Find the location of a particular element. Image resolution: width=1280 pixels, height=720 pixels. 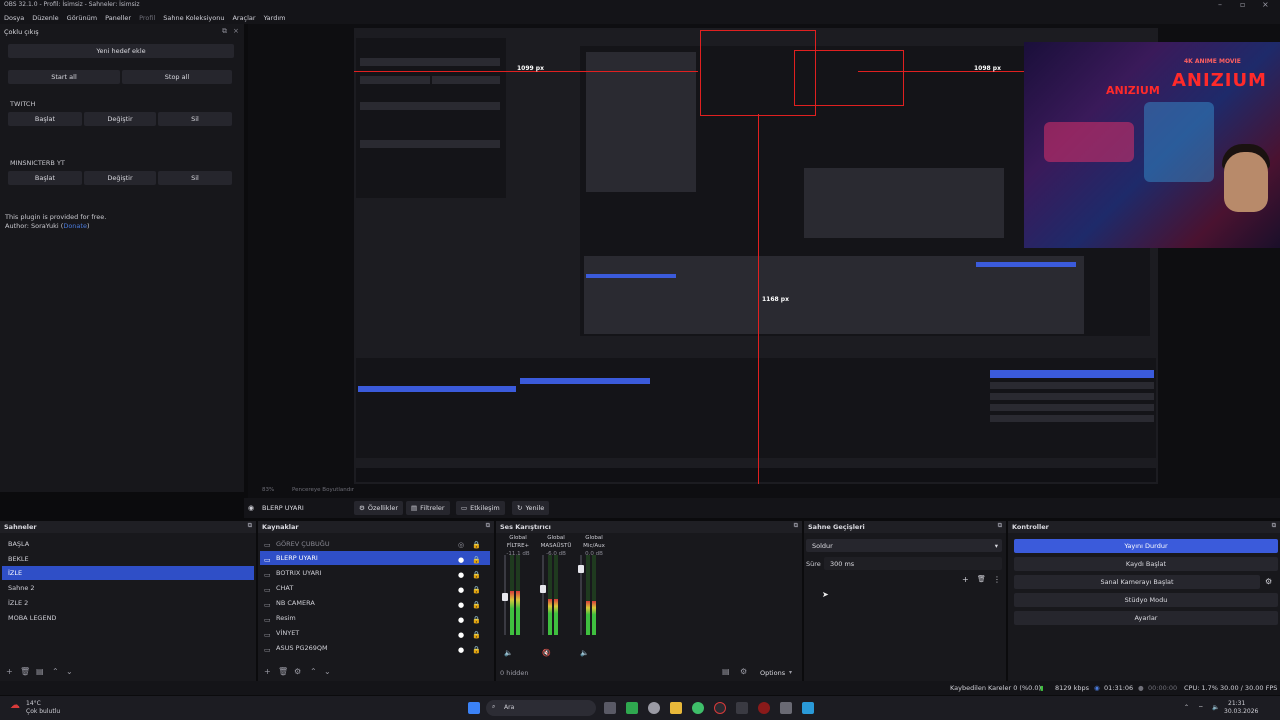

filter-icon: ▤ is located at coordinates (40, 671).